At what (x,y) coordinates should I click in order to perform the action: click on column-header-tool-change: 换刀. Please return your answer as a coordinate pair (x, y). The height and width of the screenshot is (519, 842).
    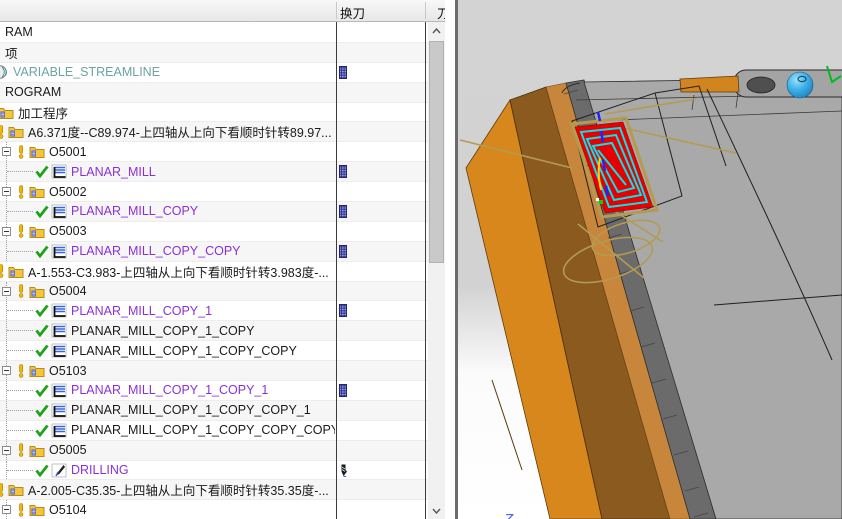
    Looking at the image, I should click on (353, 14).